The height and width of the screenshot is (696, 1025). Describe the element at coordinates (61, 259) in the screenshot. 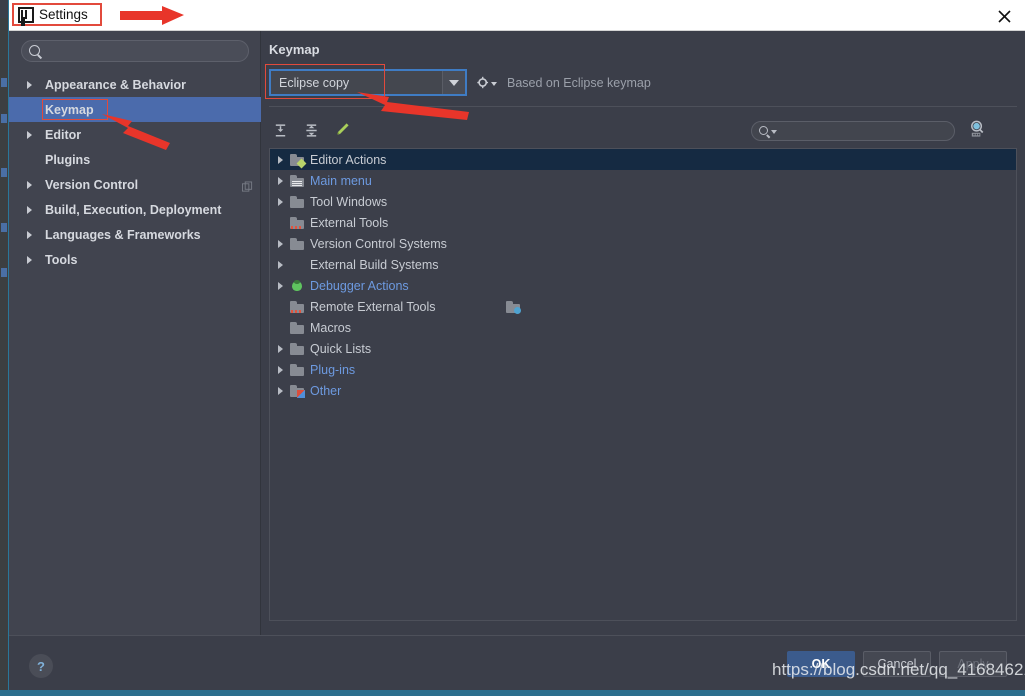

I see `sidebar-item-label: Tools` at that location.